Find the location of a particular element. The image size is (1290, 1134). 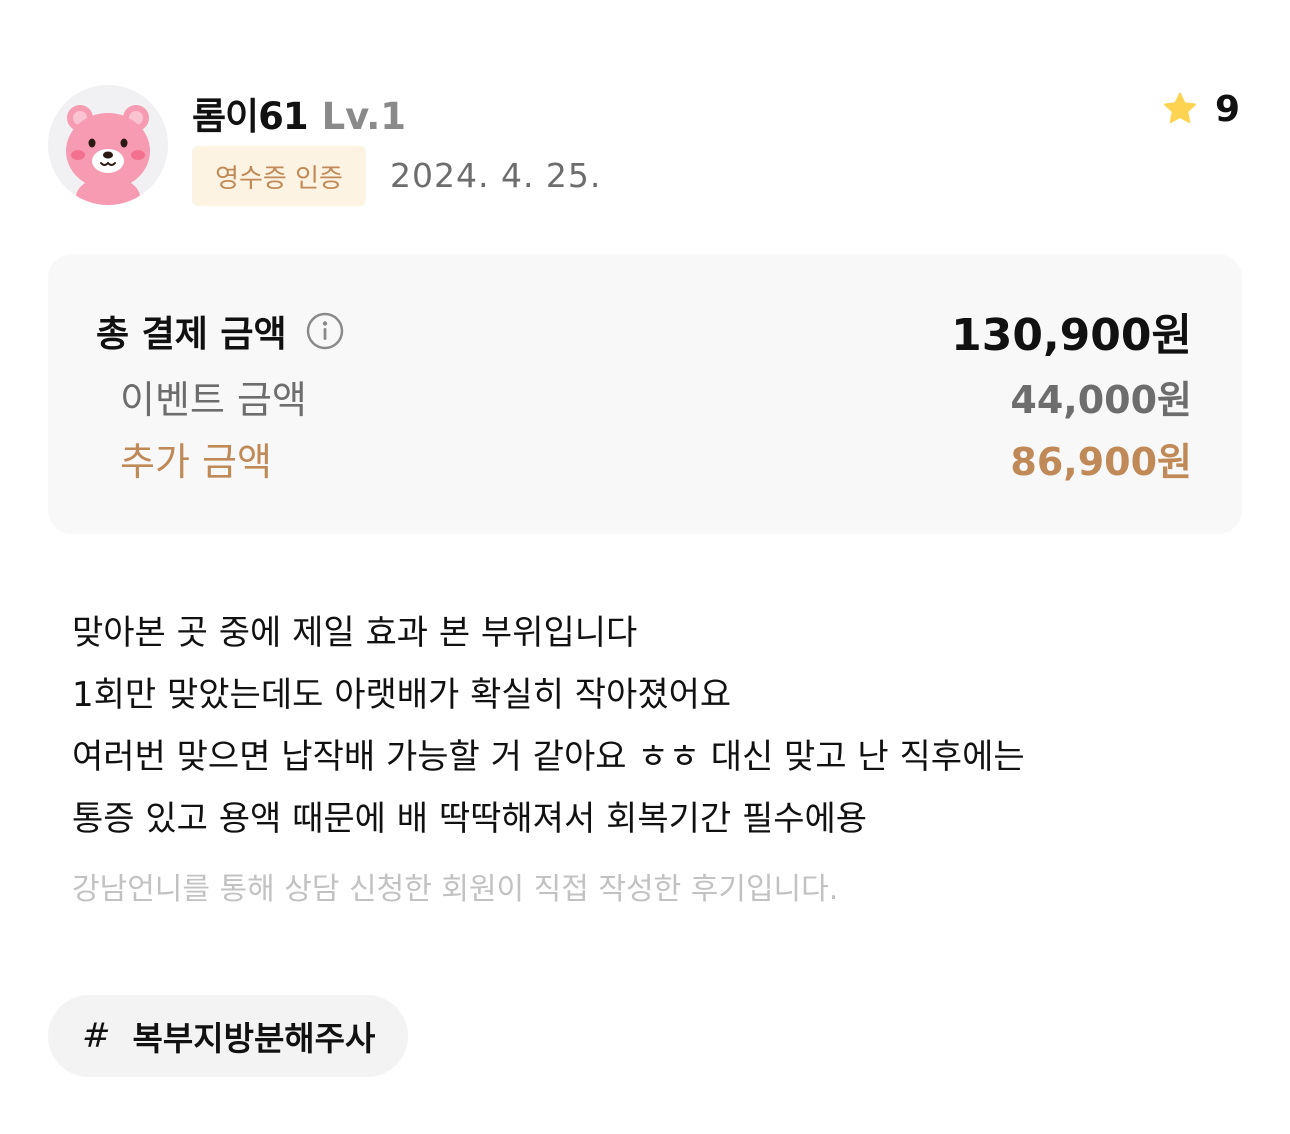

avatar is located at coordinates (108, 145).